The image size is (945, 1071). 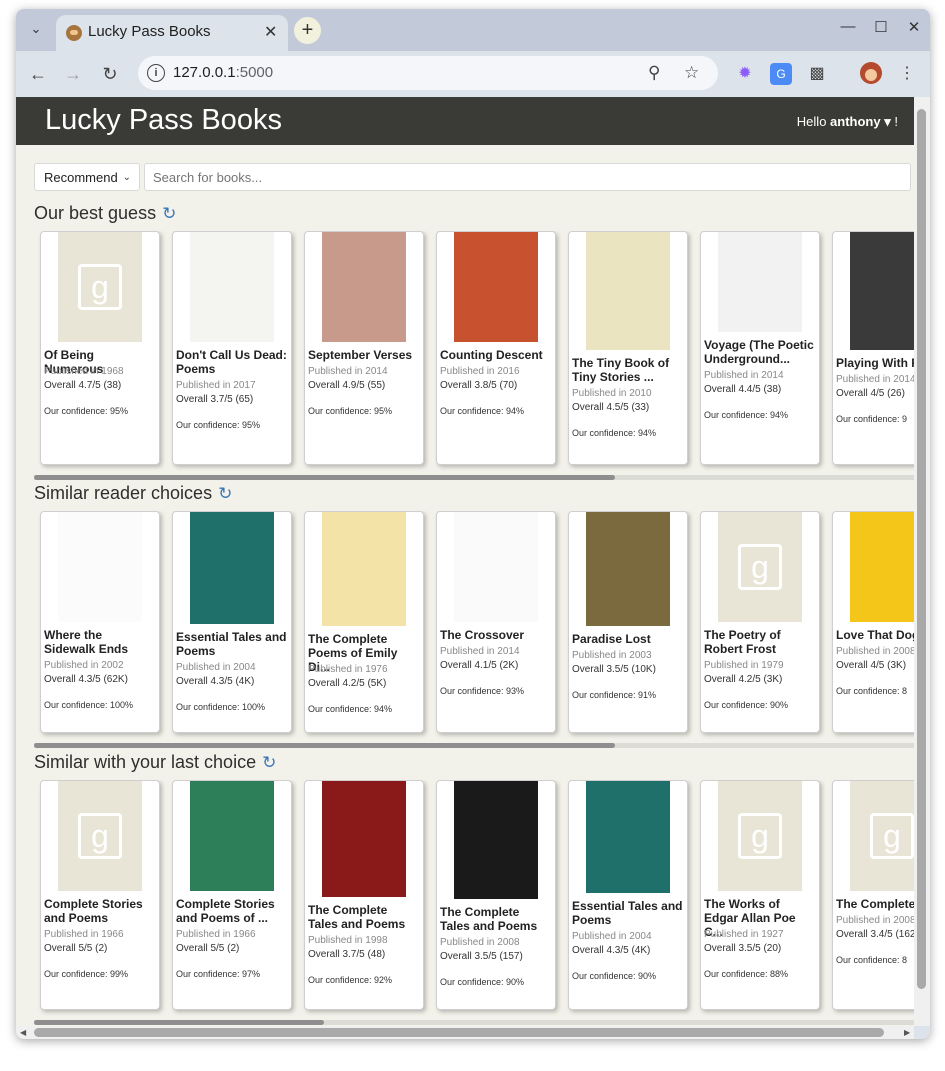 I want to click on horizontal-scrollbar: ◀ ▶, so click(x=465, y=1032).